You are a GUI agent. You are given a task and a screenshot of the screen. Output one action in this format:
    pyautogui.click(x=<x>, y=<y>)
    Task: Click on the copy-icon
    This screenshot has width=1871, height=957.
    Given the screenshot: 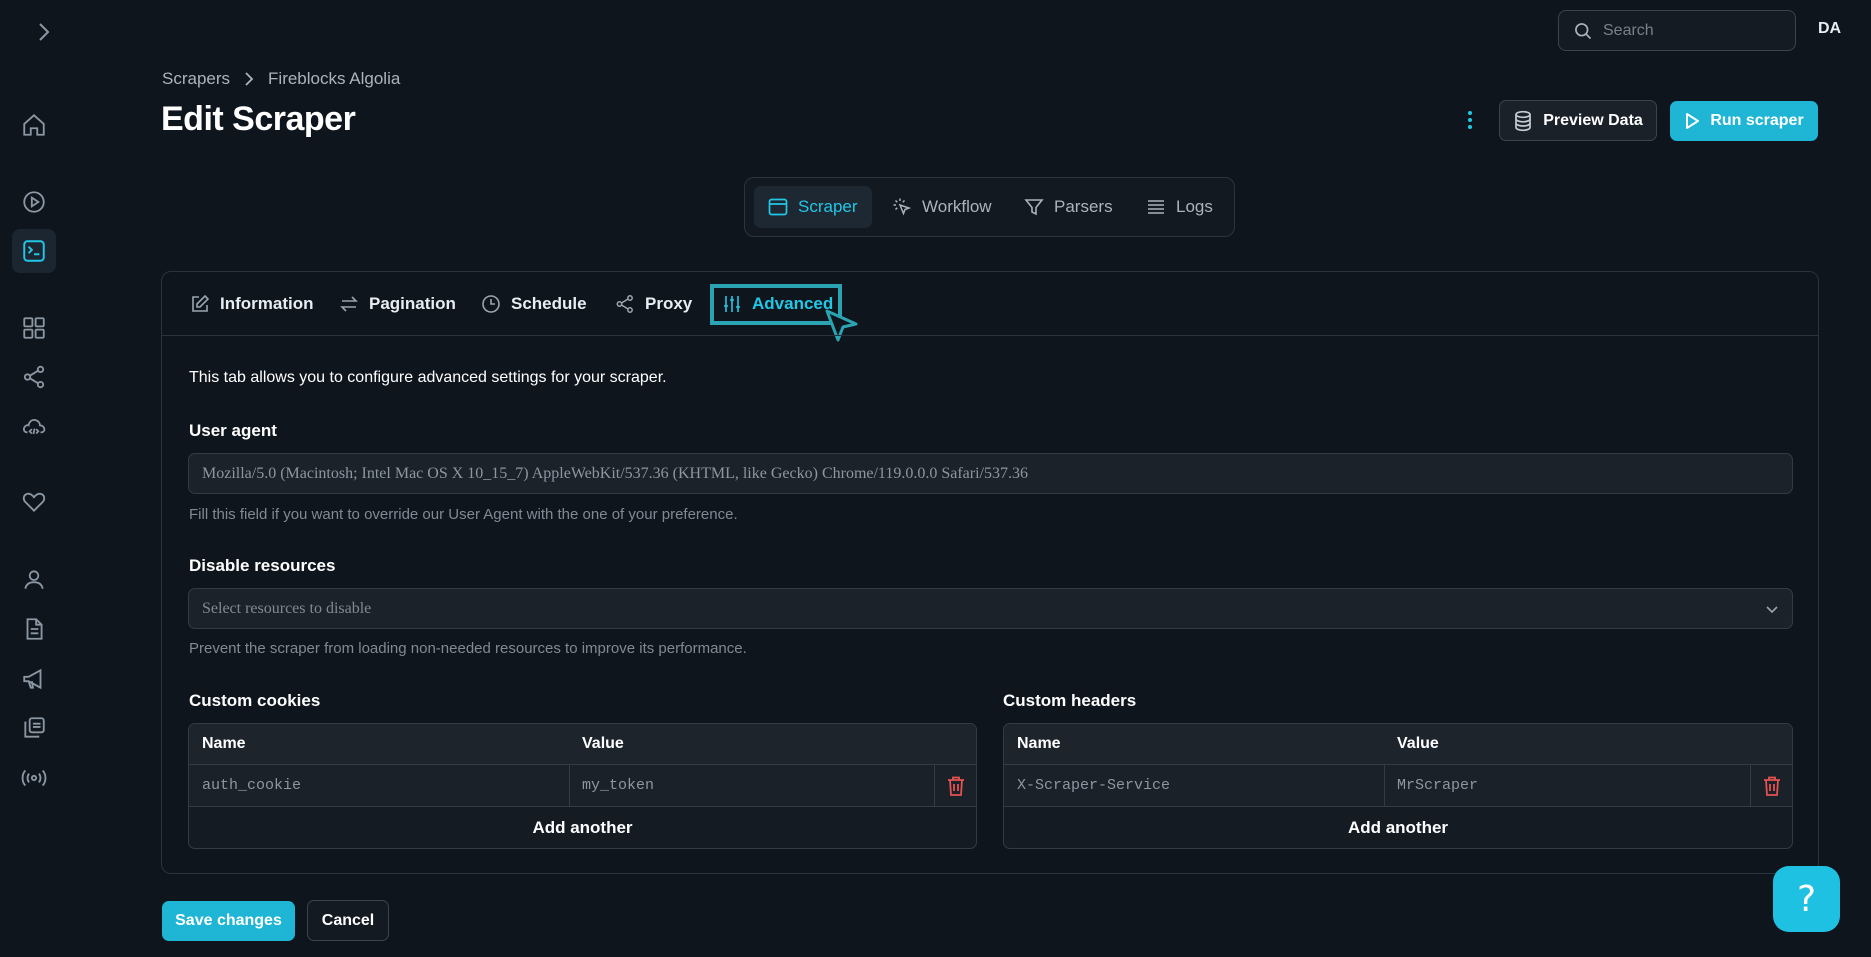 What is the action you would take?
    pyautogui.click(x=34, y=728)
    